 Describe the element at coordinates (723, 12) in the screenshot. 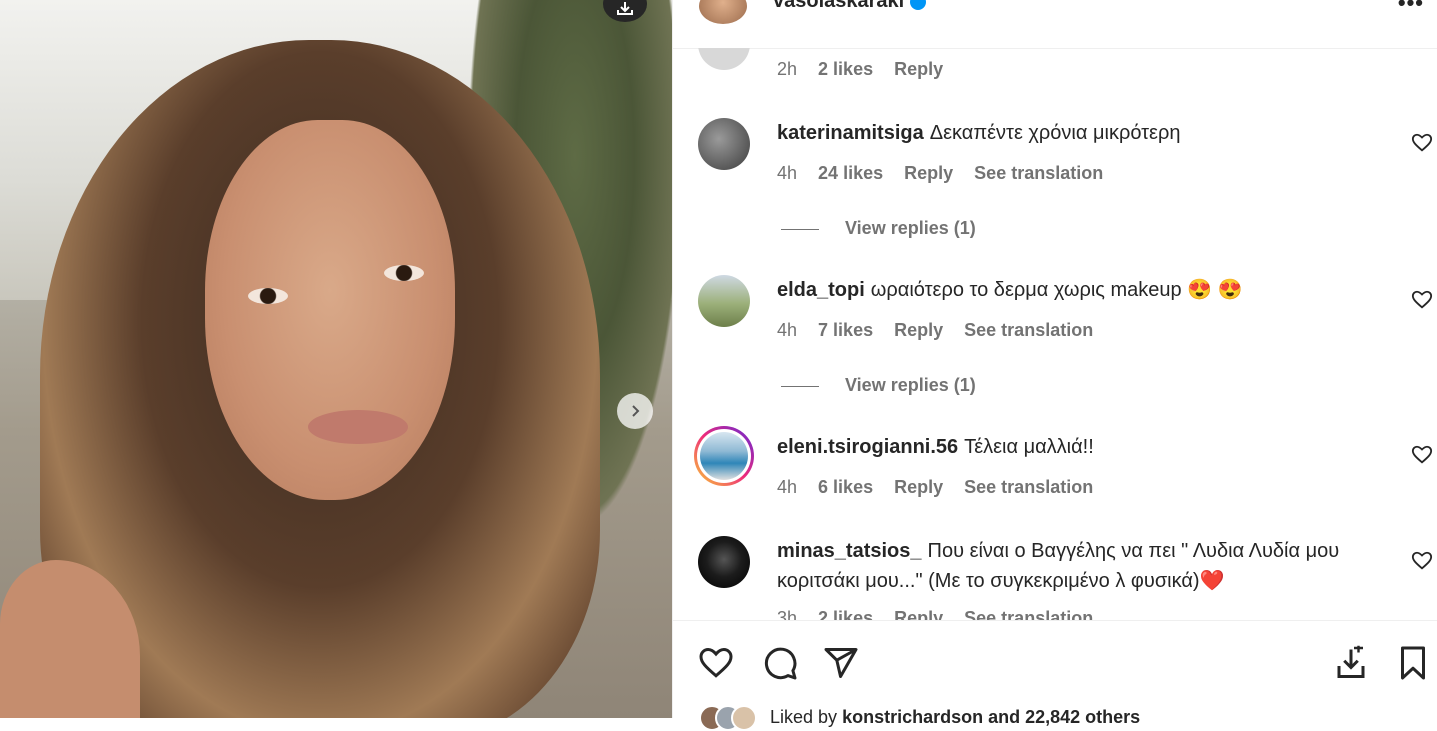

I see `author-avatar` at that location.